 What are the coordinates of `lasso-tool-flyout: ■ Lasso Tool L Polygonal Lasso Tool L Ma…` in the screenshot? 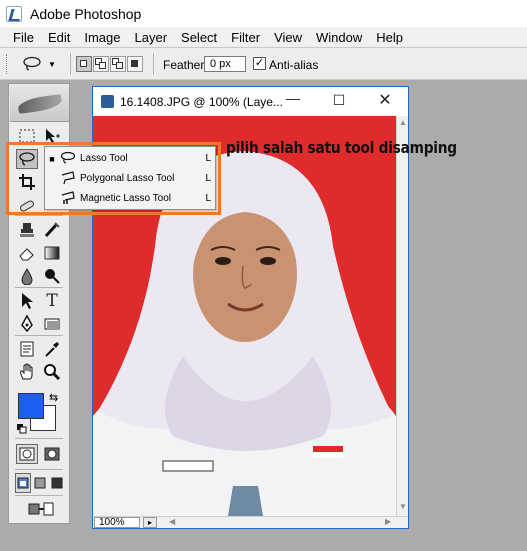 It's located at (130, 178).